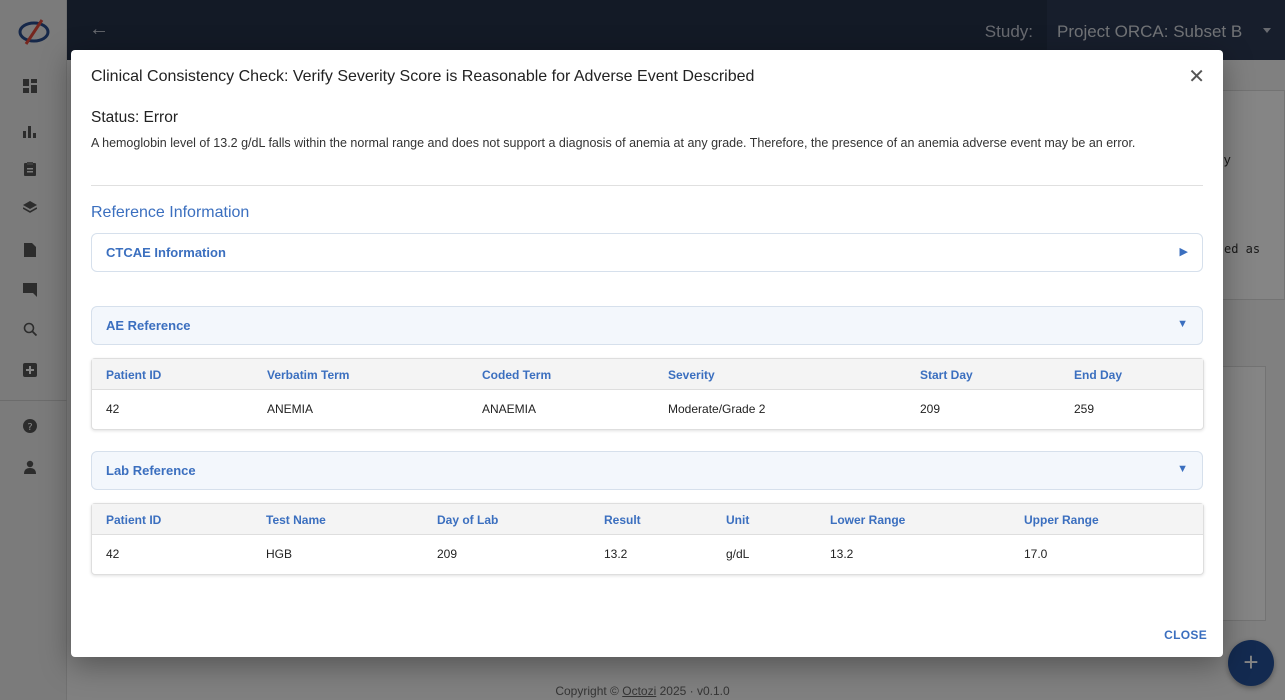  Describe the element at coordinates (134, 117) in the screenshot. I see `status-heading: Status: Error` at that location.